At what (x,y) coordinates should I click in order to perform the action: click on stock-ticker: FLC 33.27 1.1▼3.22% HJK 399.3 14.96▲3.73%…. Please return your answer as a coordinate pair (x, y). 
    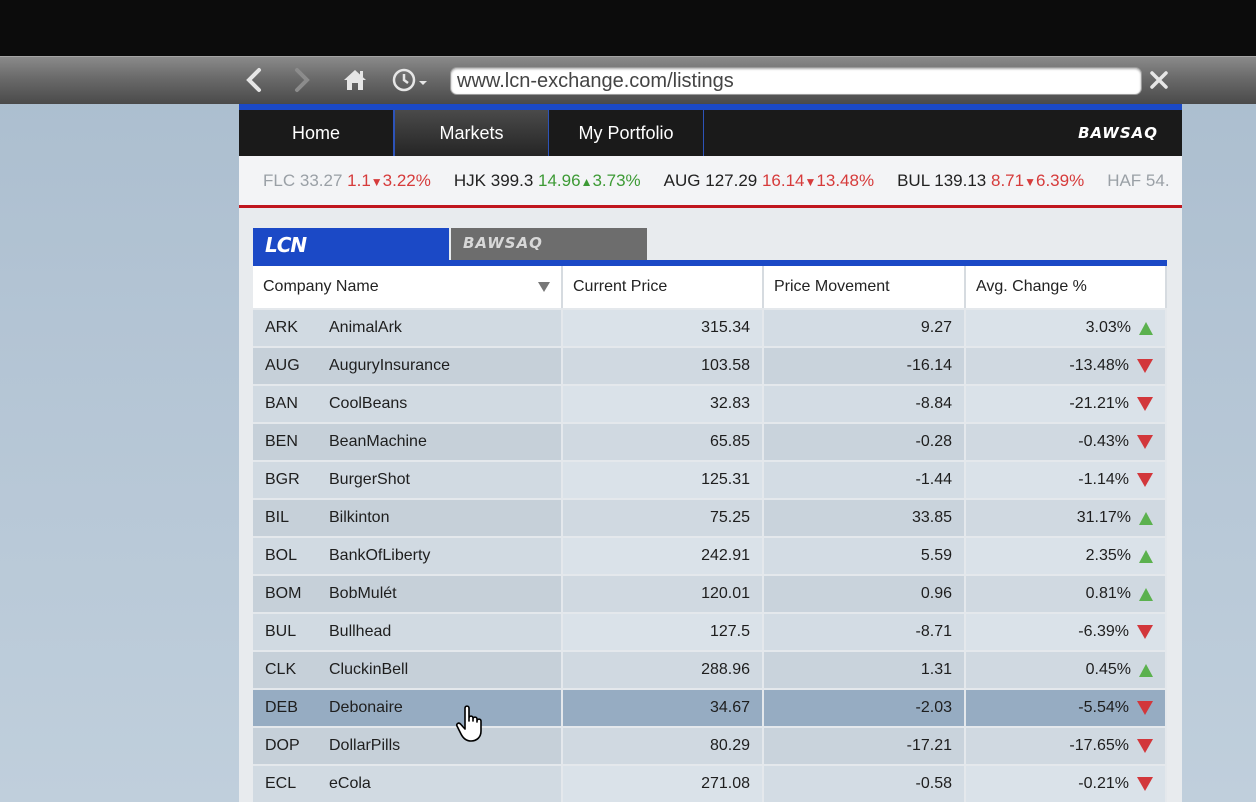
    Looking at the image, I should click on (710, 182).